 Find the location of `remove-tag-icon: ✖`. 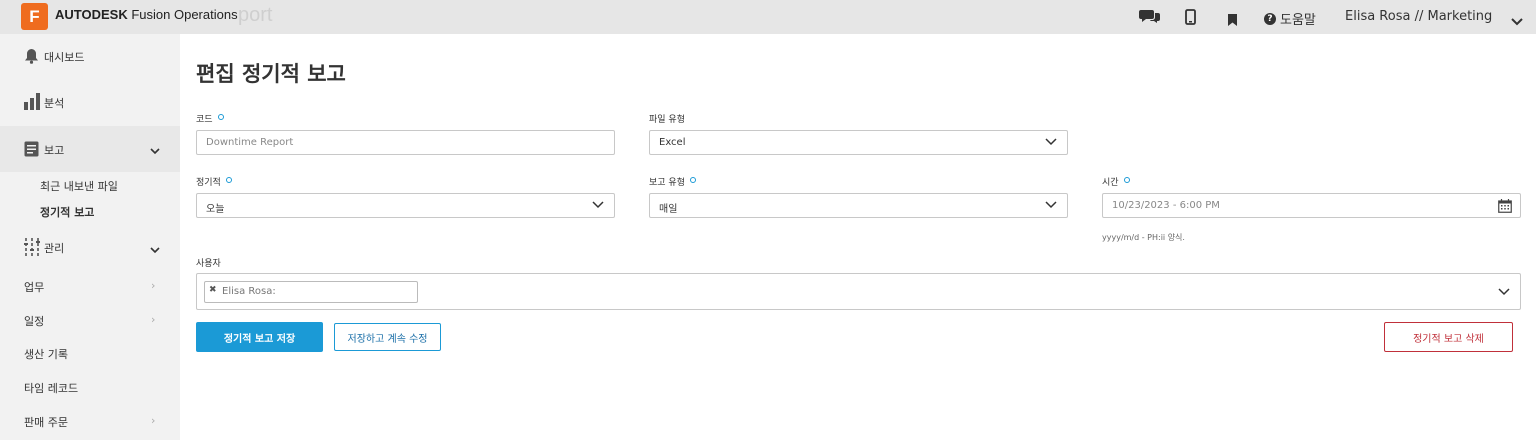

remove-tag-icon: ✖ is located at coordinates (213, 290).